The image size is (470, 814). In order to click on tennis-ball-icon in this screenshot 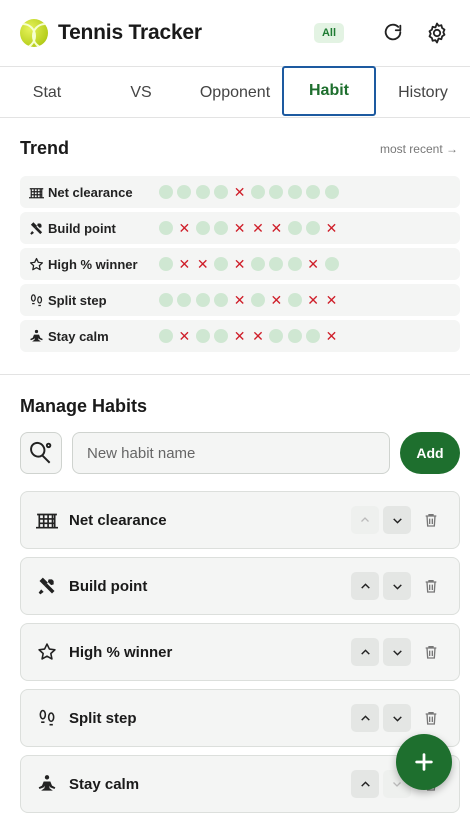, I will do `click(34, 33)`.